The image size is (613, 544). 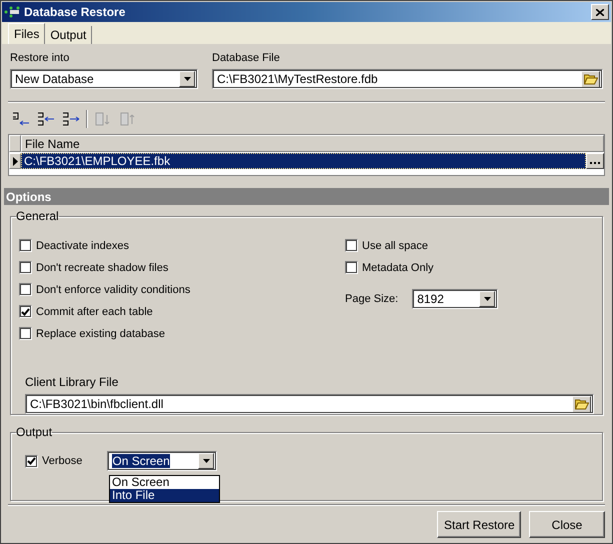 I want to click on checkbox-label: Don't enforce validity conditions, so click(x=113, y=290).